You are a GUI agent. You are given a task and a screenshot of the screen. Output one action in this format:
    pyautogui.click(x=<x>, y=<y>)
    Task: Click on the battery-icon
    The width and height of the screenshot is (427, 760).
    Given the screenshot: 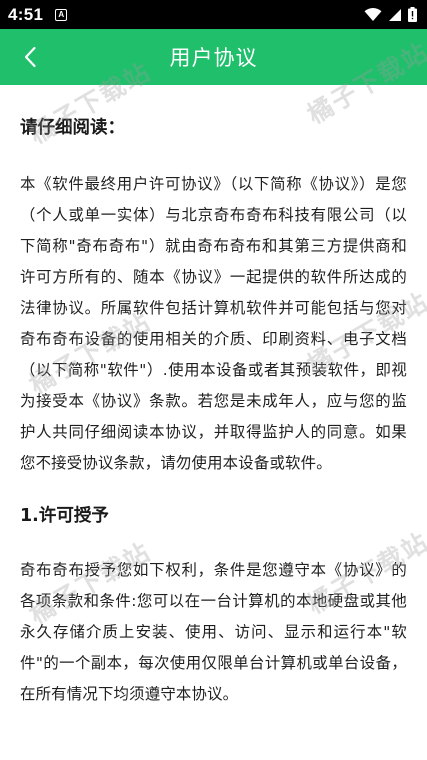 What is the action you would take?
    pyautogui.click(x=412, y=14)
    